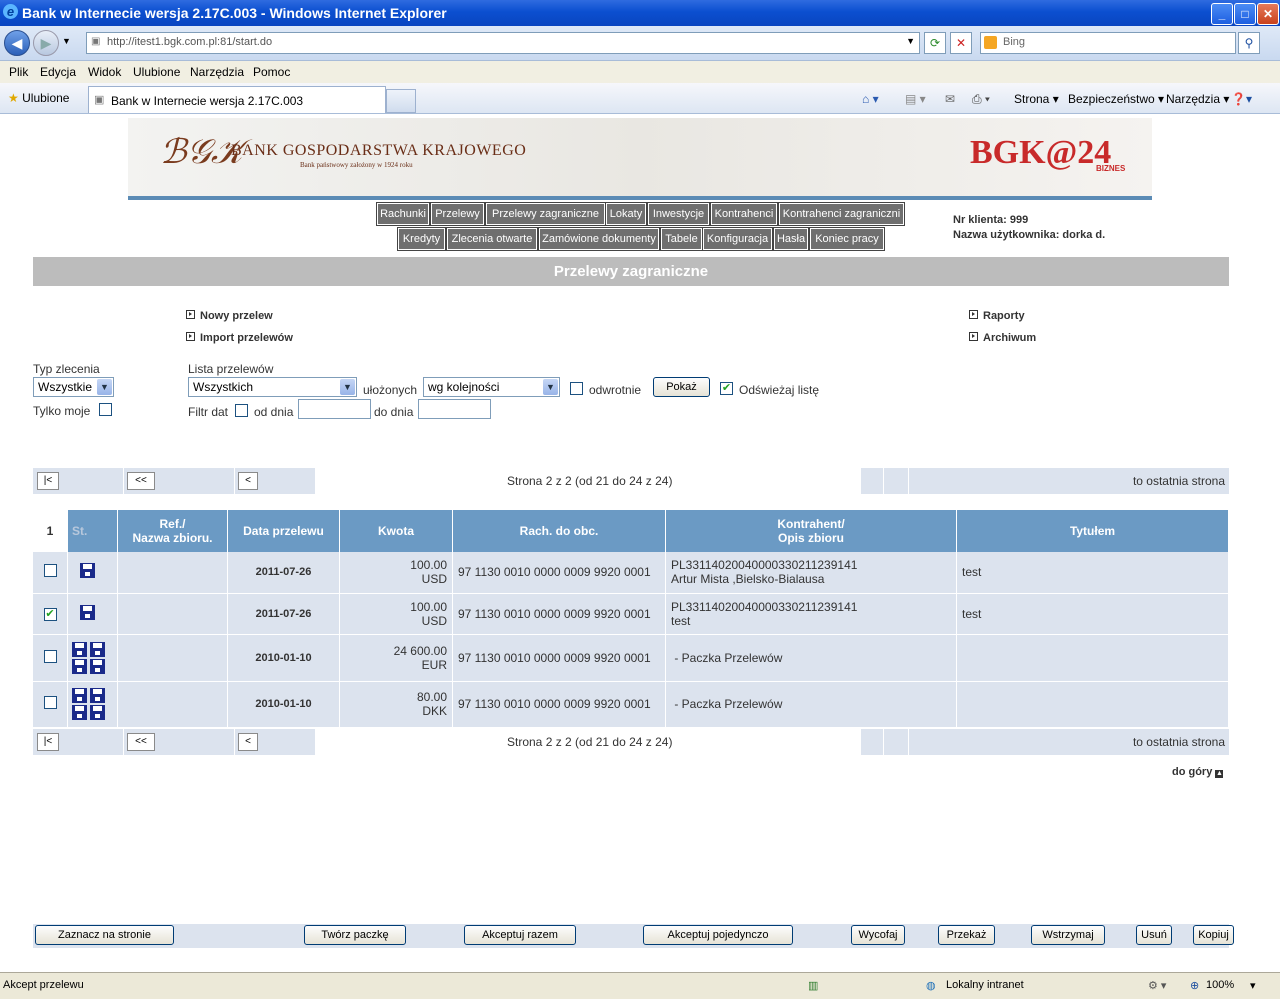 This screenshot has height=999, width=1280. What do you see at coordinates (492, 239) in the screenshot?
I see `nav-zlecenia-otwarte: Zlecenia otwarte` at bounding box center [492, 239].